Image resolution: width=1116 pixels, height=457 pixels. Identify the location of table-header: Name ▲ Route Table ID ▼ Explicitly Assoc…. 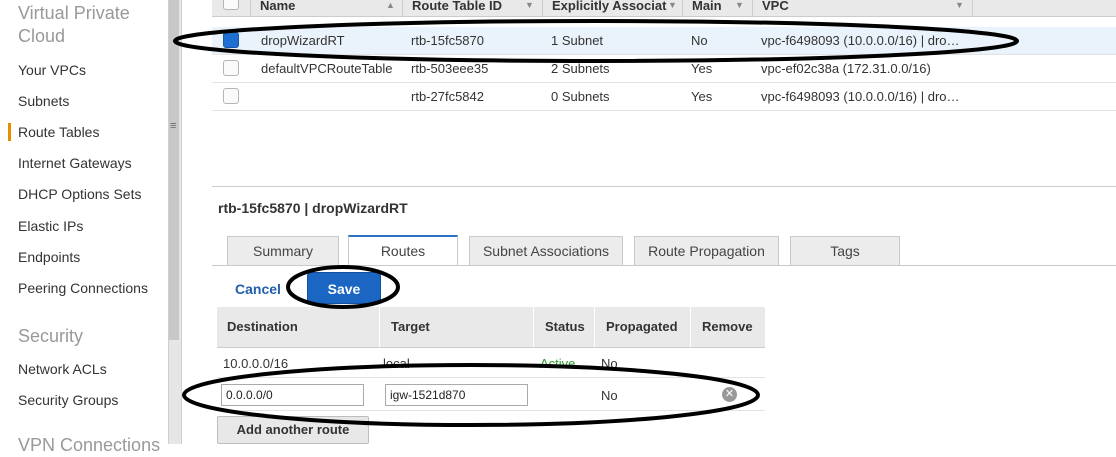
(664, 8).